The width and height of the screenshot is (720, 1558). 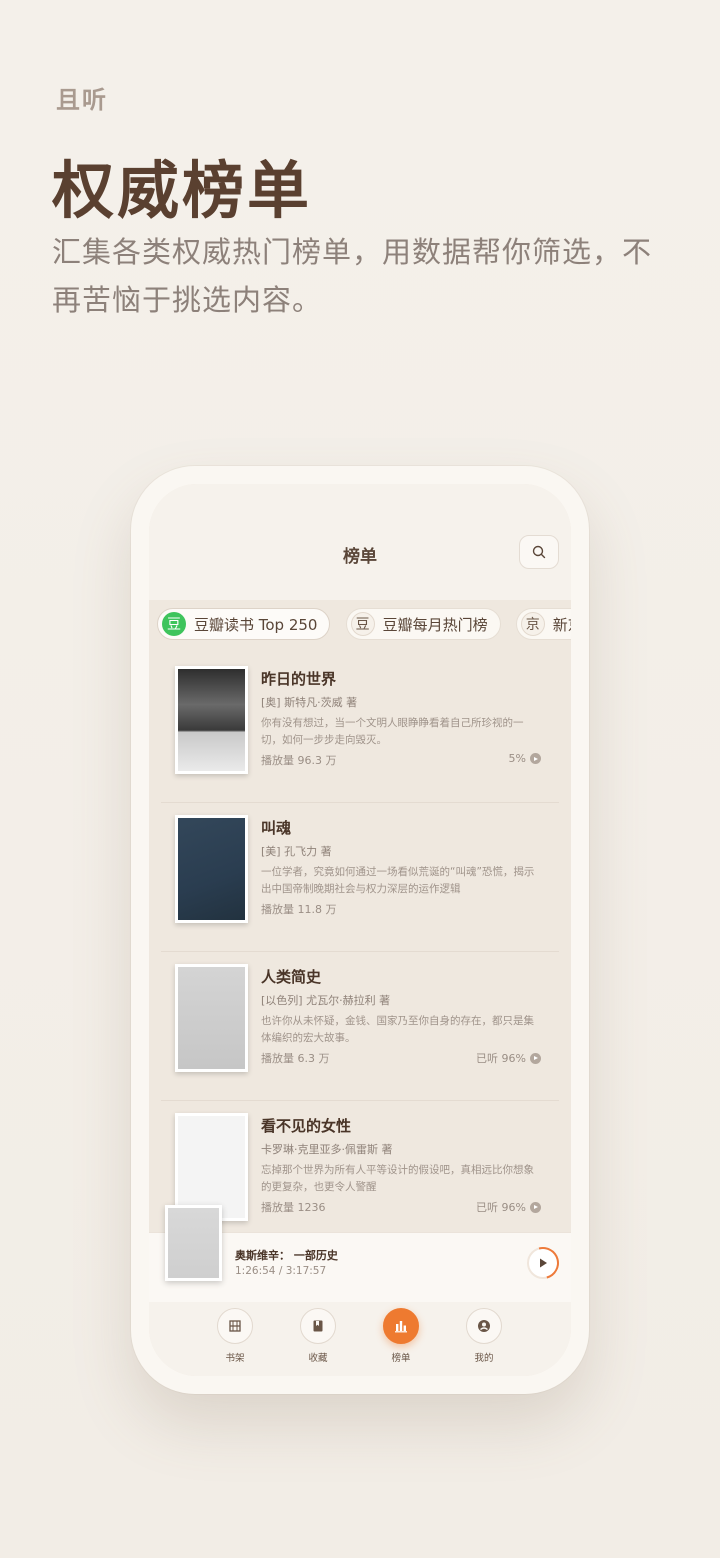 What do you see at coordinates (318, 1336) in the screenshot?
I see `tab-favorites: 收藏` at bounding box center [318, 1336].